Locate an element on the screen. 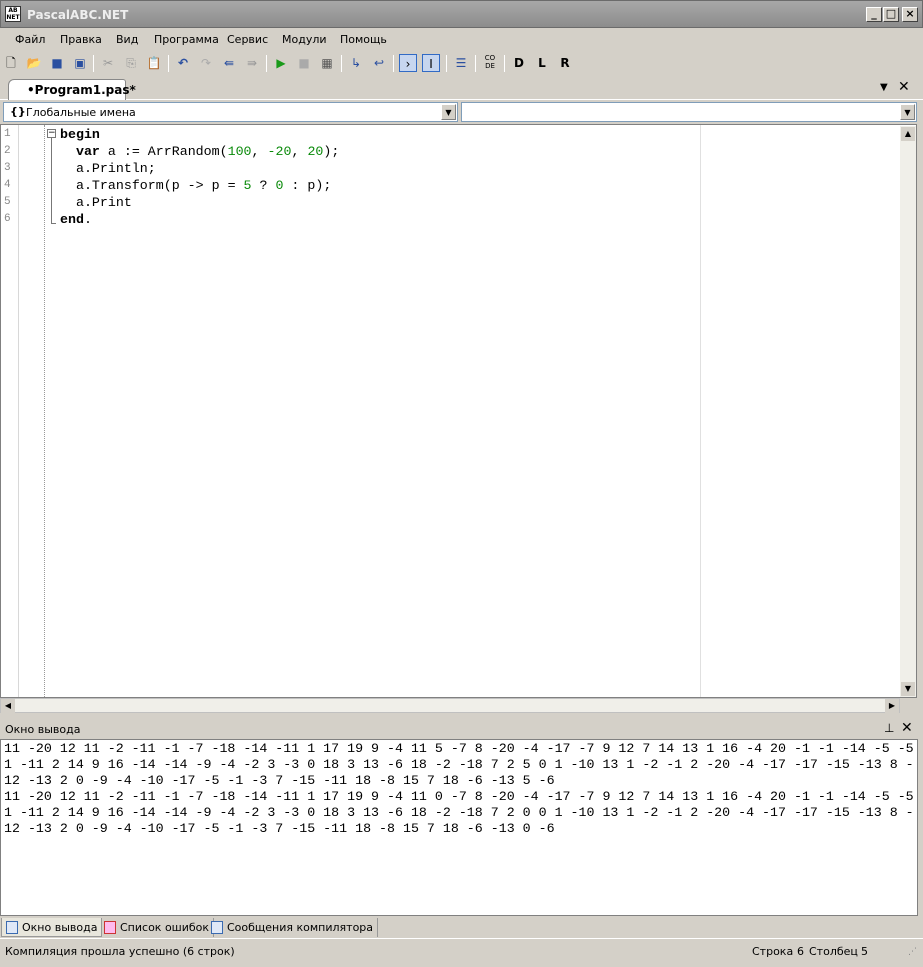  compile-all-icon: ⇛ is located at coordinates (252, 63).